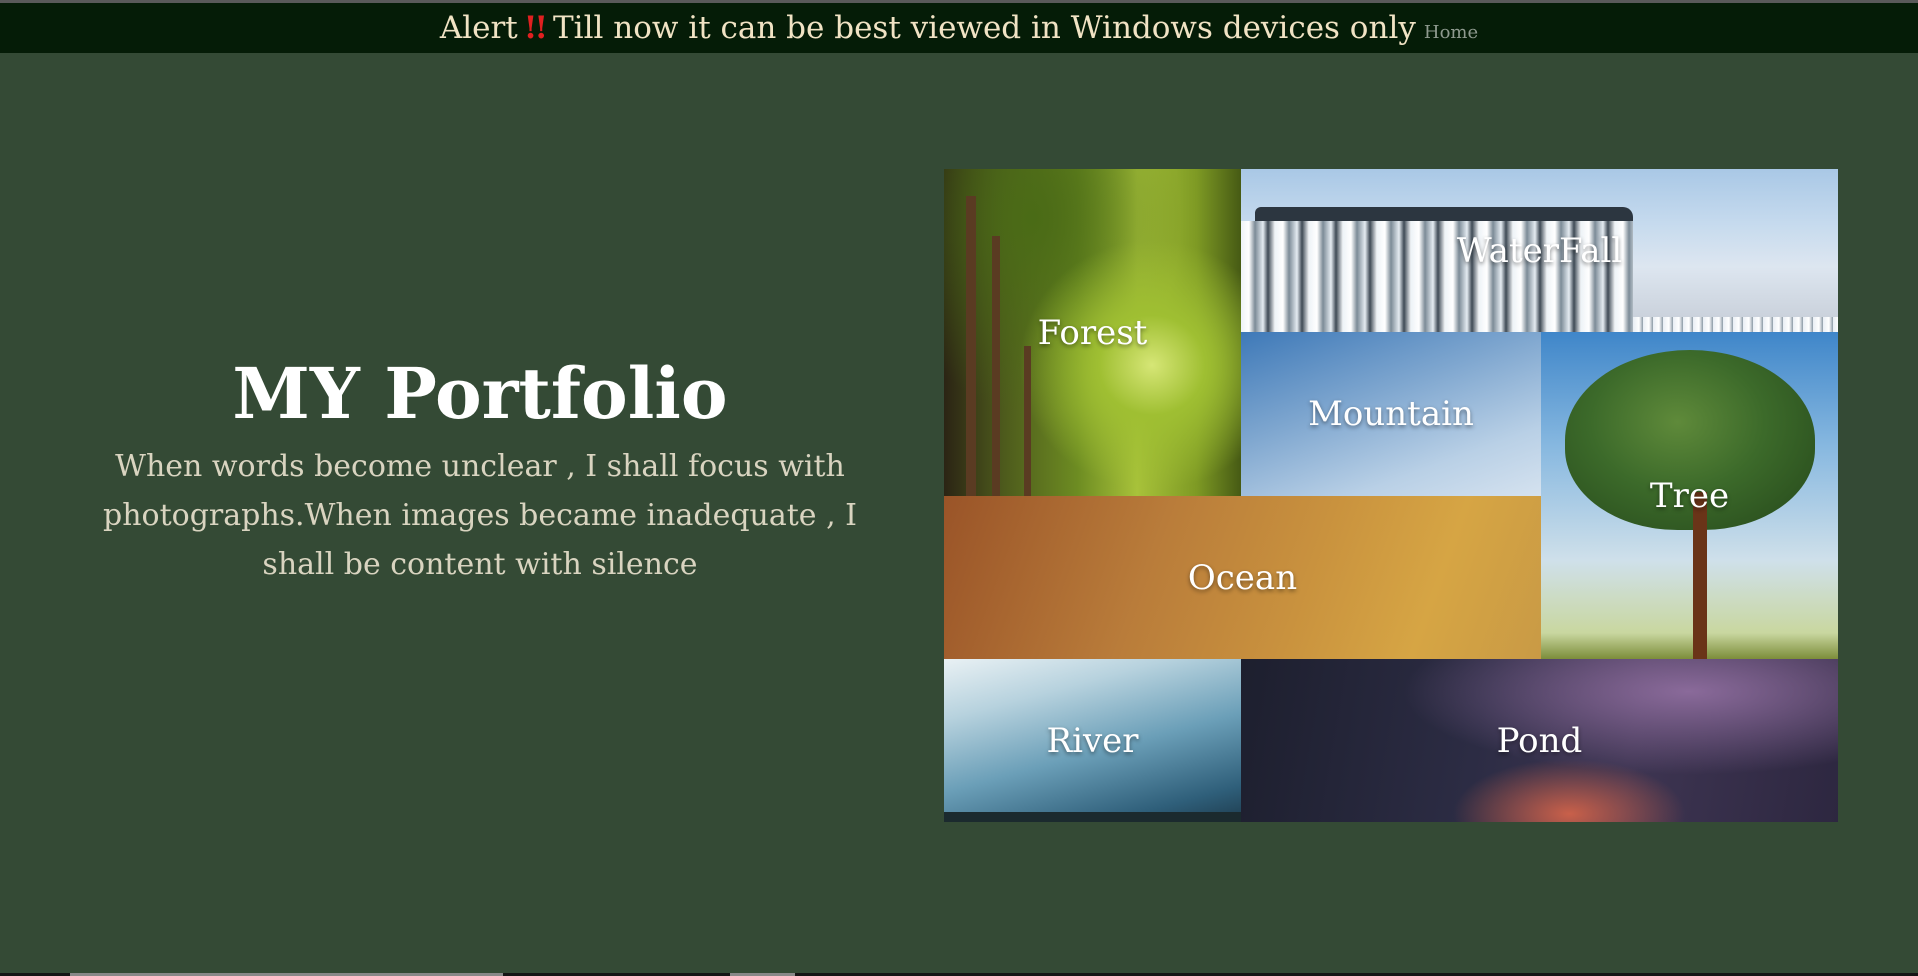  I want to click on gallery-label-ocean: Ocean, so click(1242, 577).